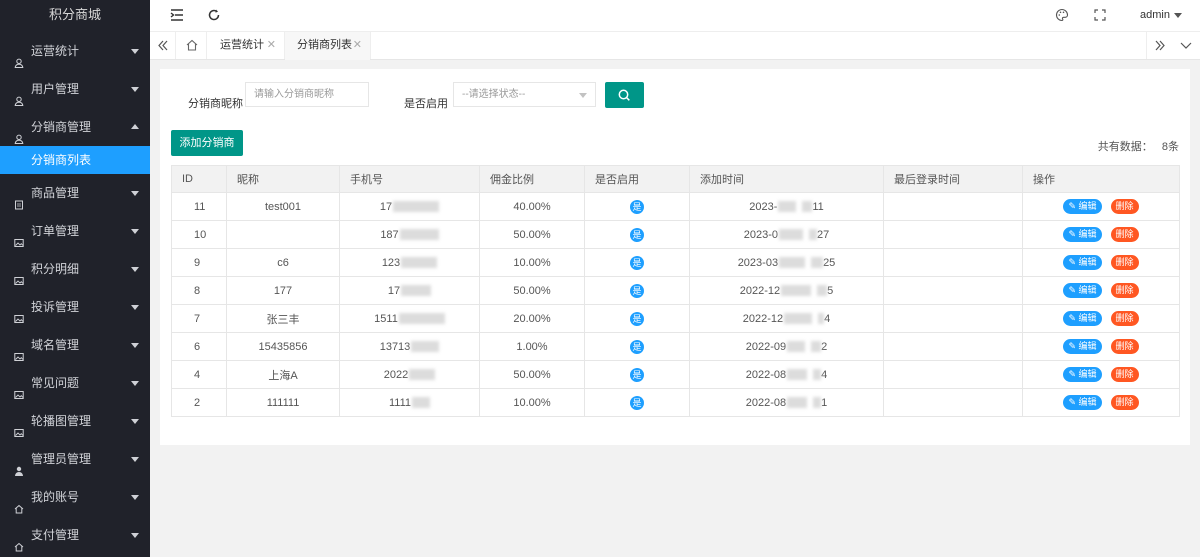  What do you see at coordinates (75, 497) in the screenshot?
I see `sidebar-item: 我的账号` at bounding box center [75, 497].